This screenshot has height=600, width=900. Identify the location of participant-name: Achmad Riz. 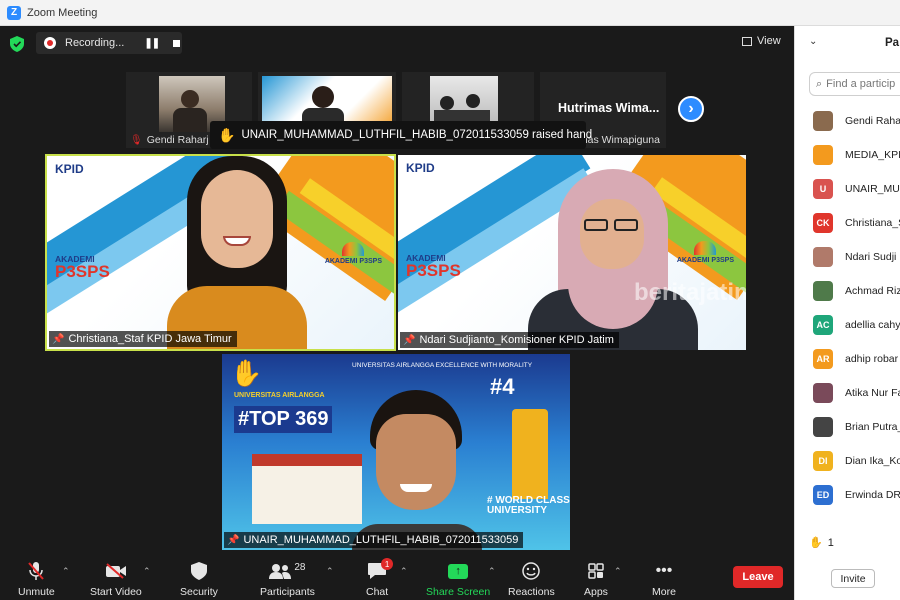
(872, 291).